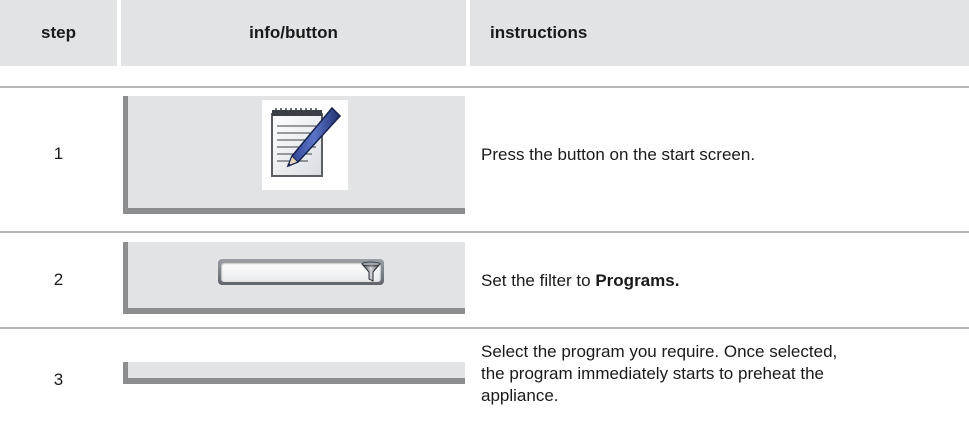  Describe the element at coordinates (719, 33) in the screenshot. I see `column-header-instructions: instructions` at that location.